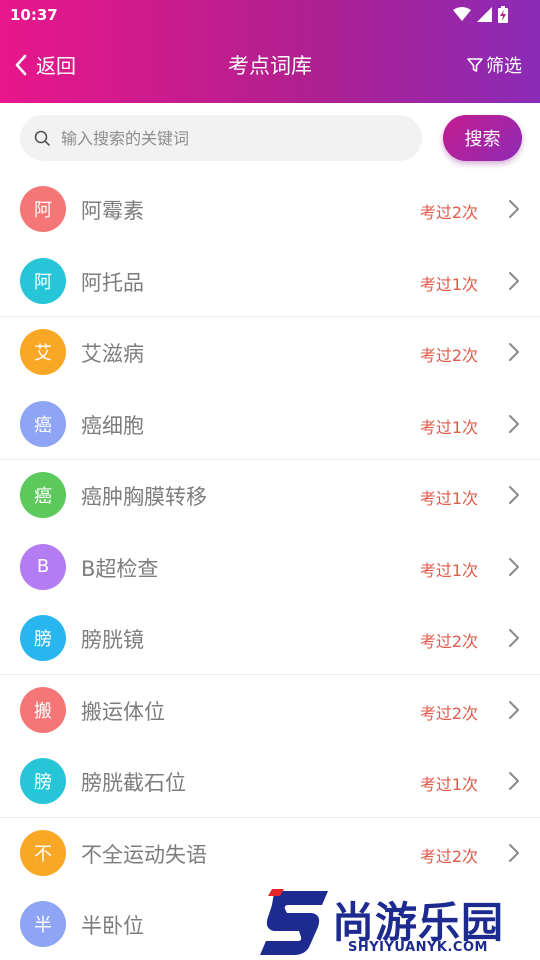 The height and width of the screenshot is (960, 540). I want to click on list-item: 不不全运动失语 考过2次, so click(270, 854).